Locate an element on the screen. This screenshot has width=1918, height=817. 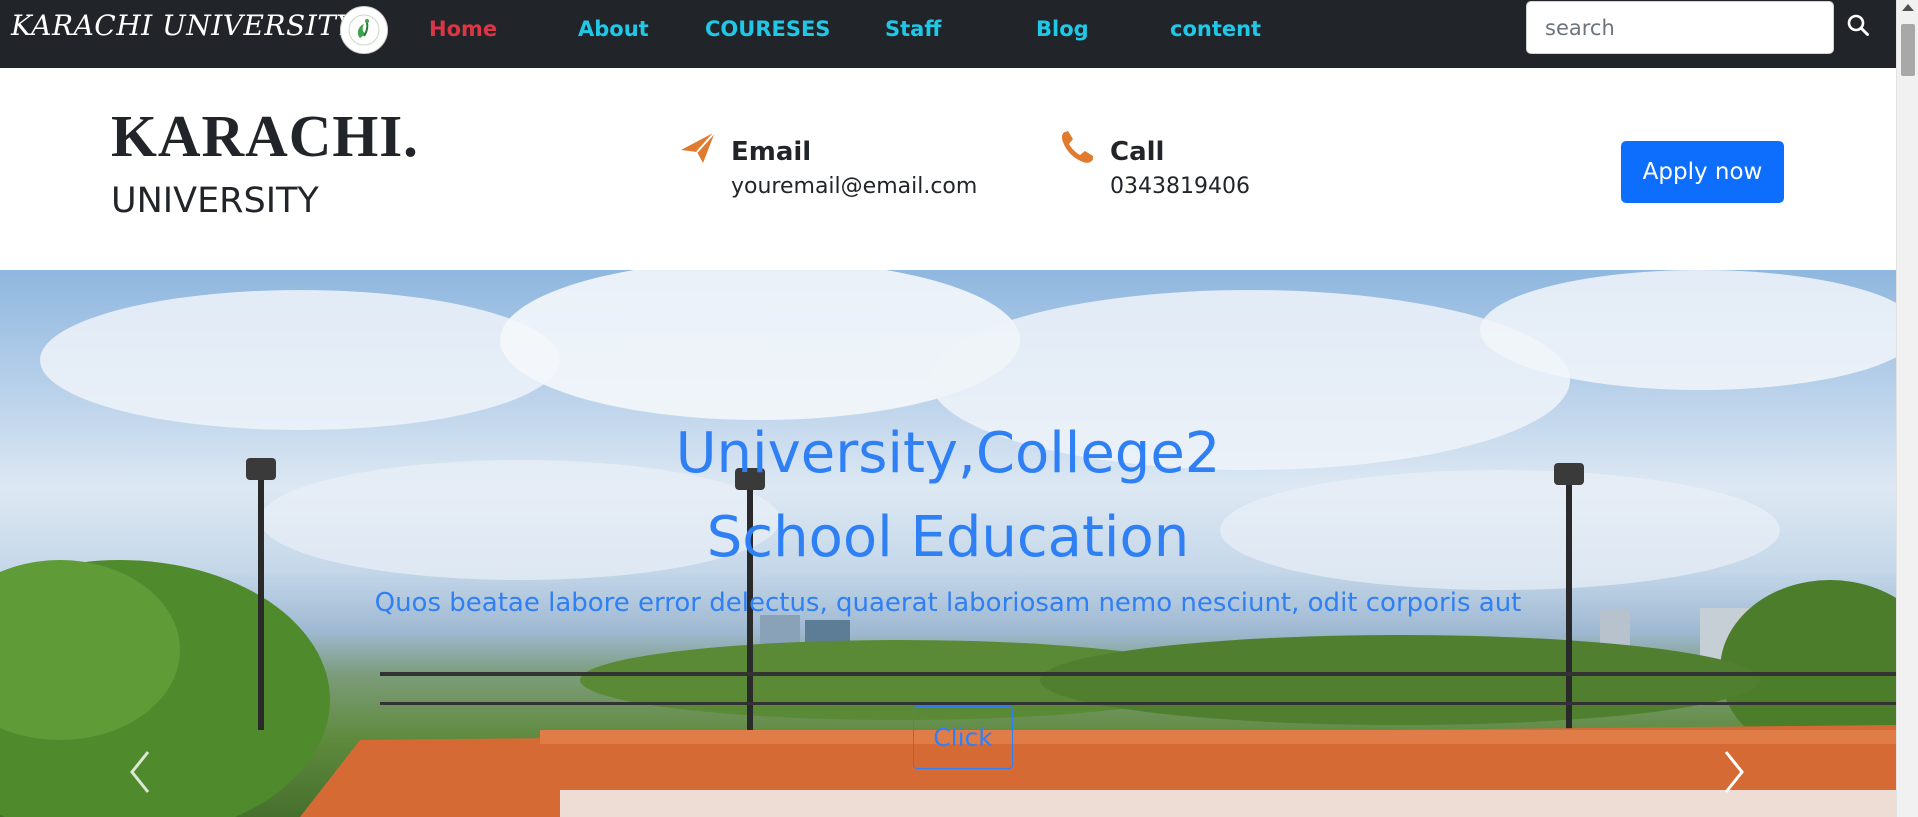
search-input is located at coordinates (1680, 27).